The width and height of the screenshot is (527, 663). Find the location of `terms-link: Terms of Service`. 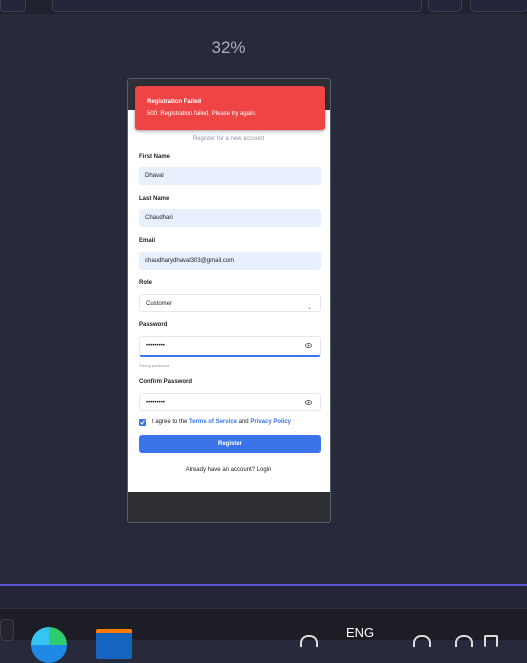

terms-link: Terms of Service is located at coordinates (213, 422).